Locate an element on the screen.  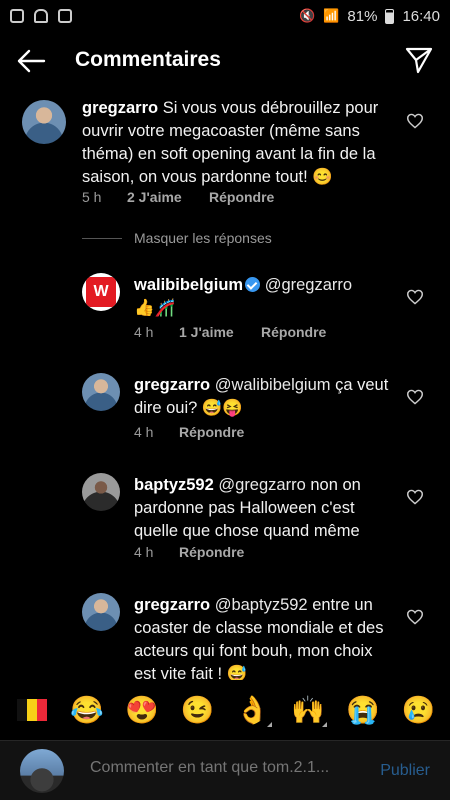
comment-meta: 5 h 2 J'aime Répondre is located at coordinates (178, 197).